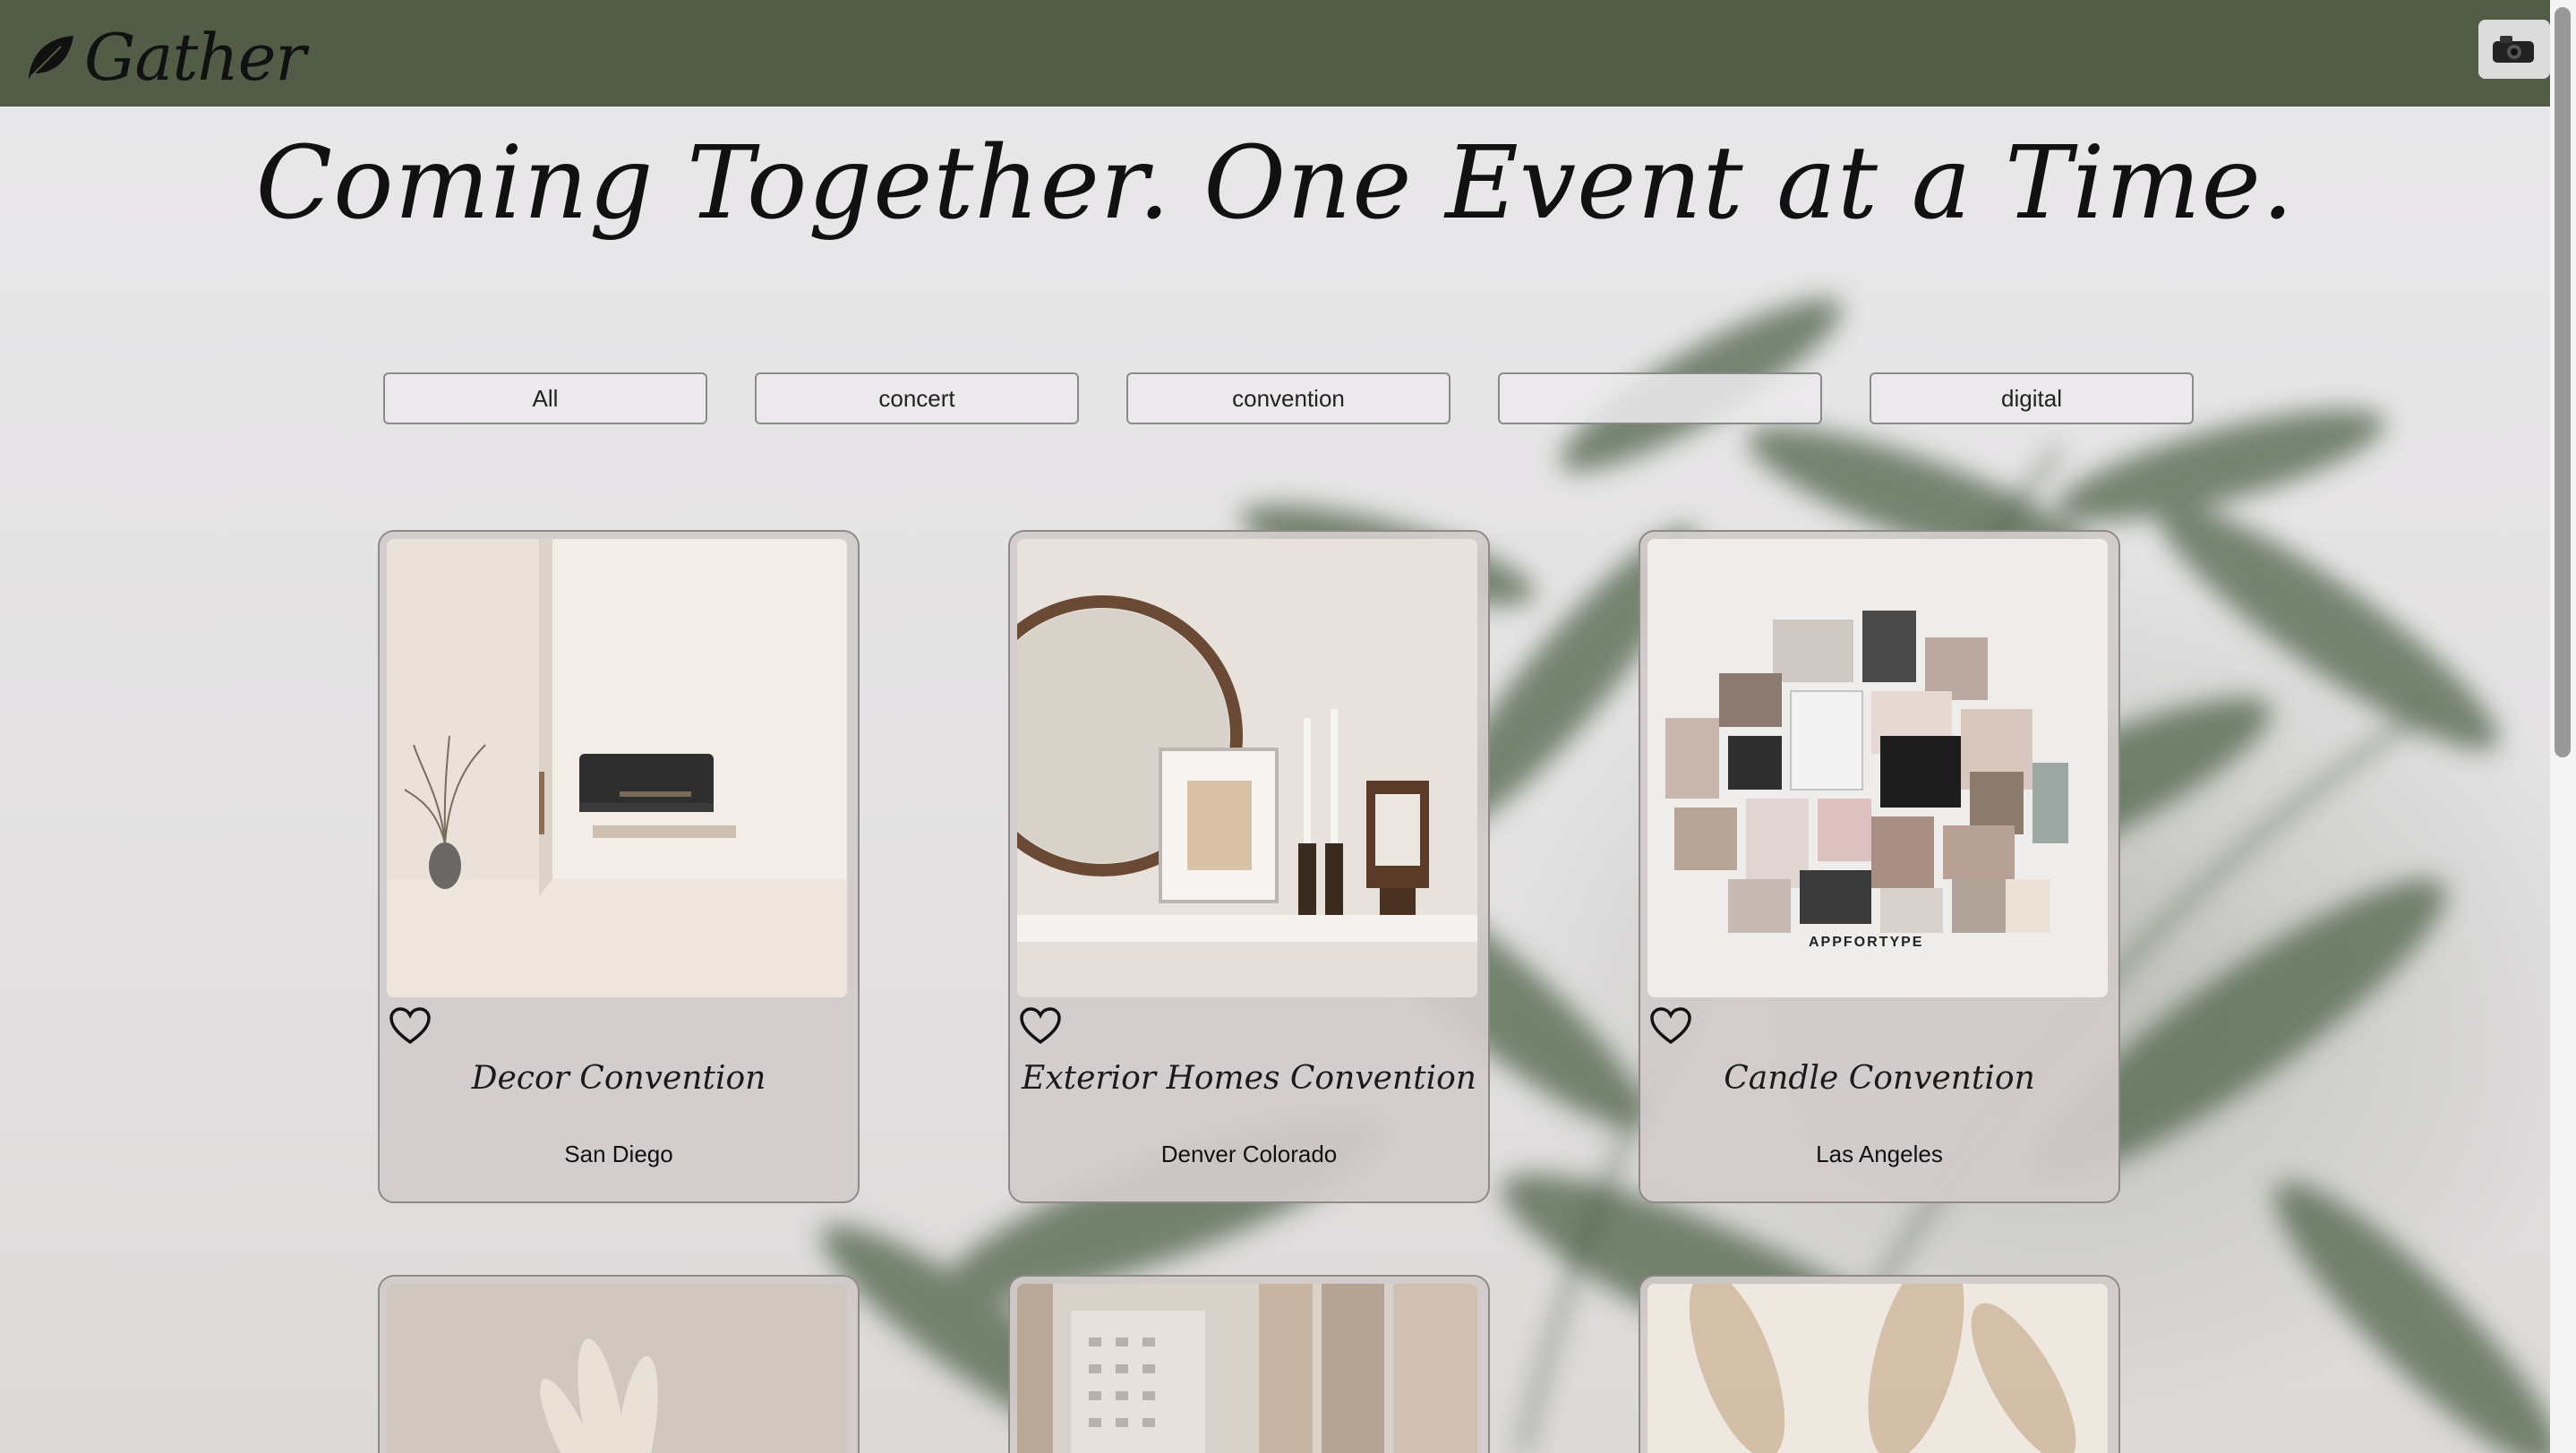  Describe the element at coordinates (617, 1368) in the screenshot. I see `pampas-vase-photo` at that location.